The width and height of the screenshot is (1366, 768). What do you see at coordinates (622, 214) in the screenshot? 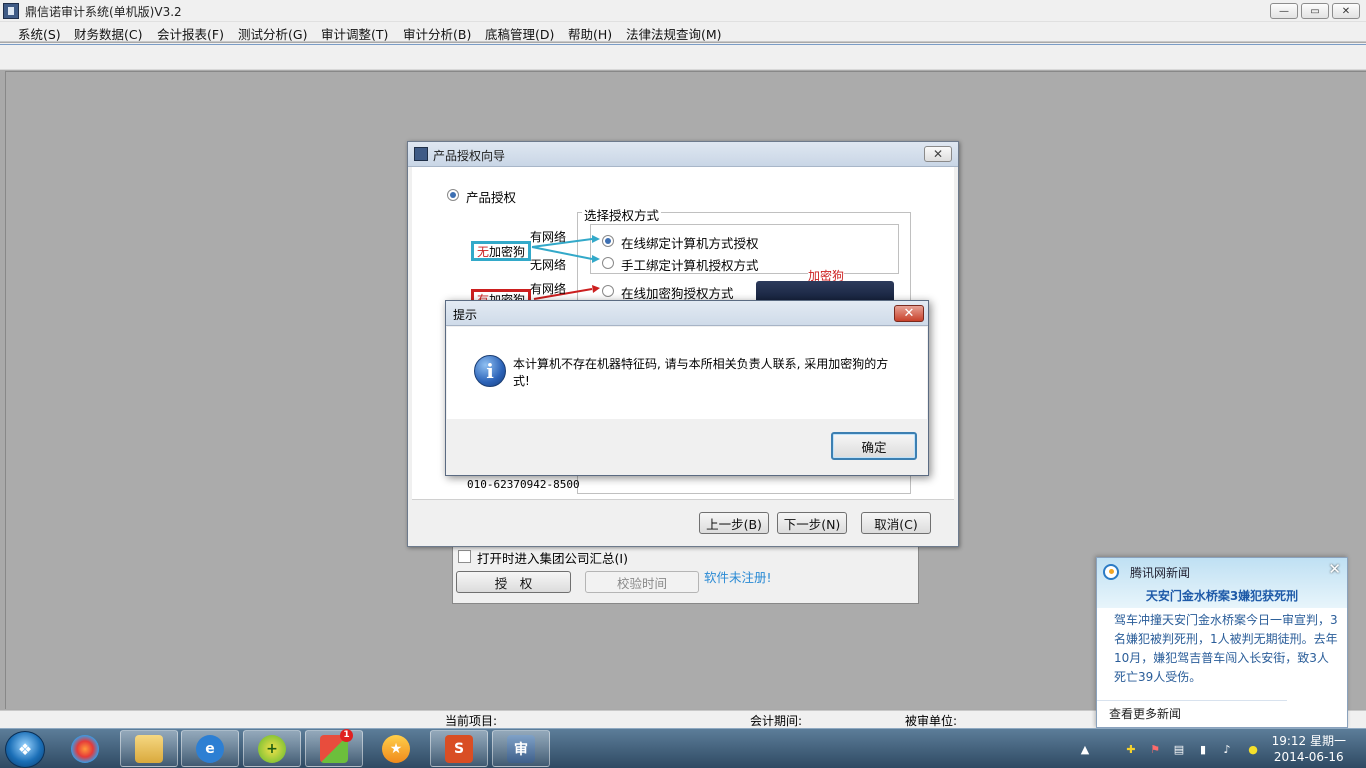
I see `auth-method-group-title: 选择授权方式` at bounding box center [622, 214].